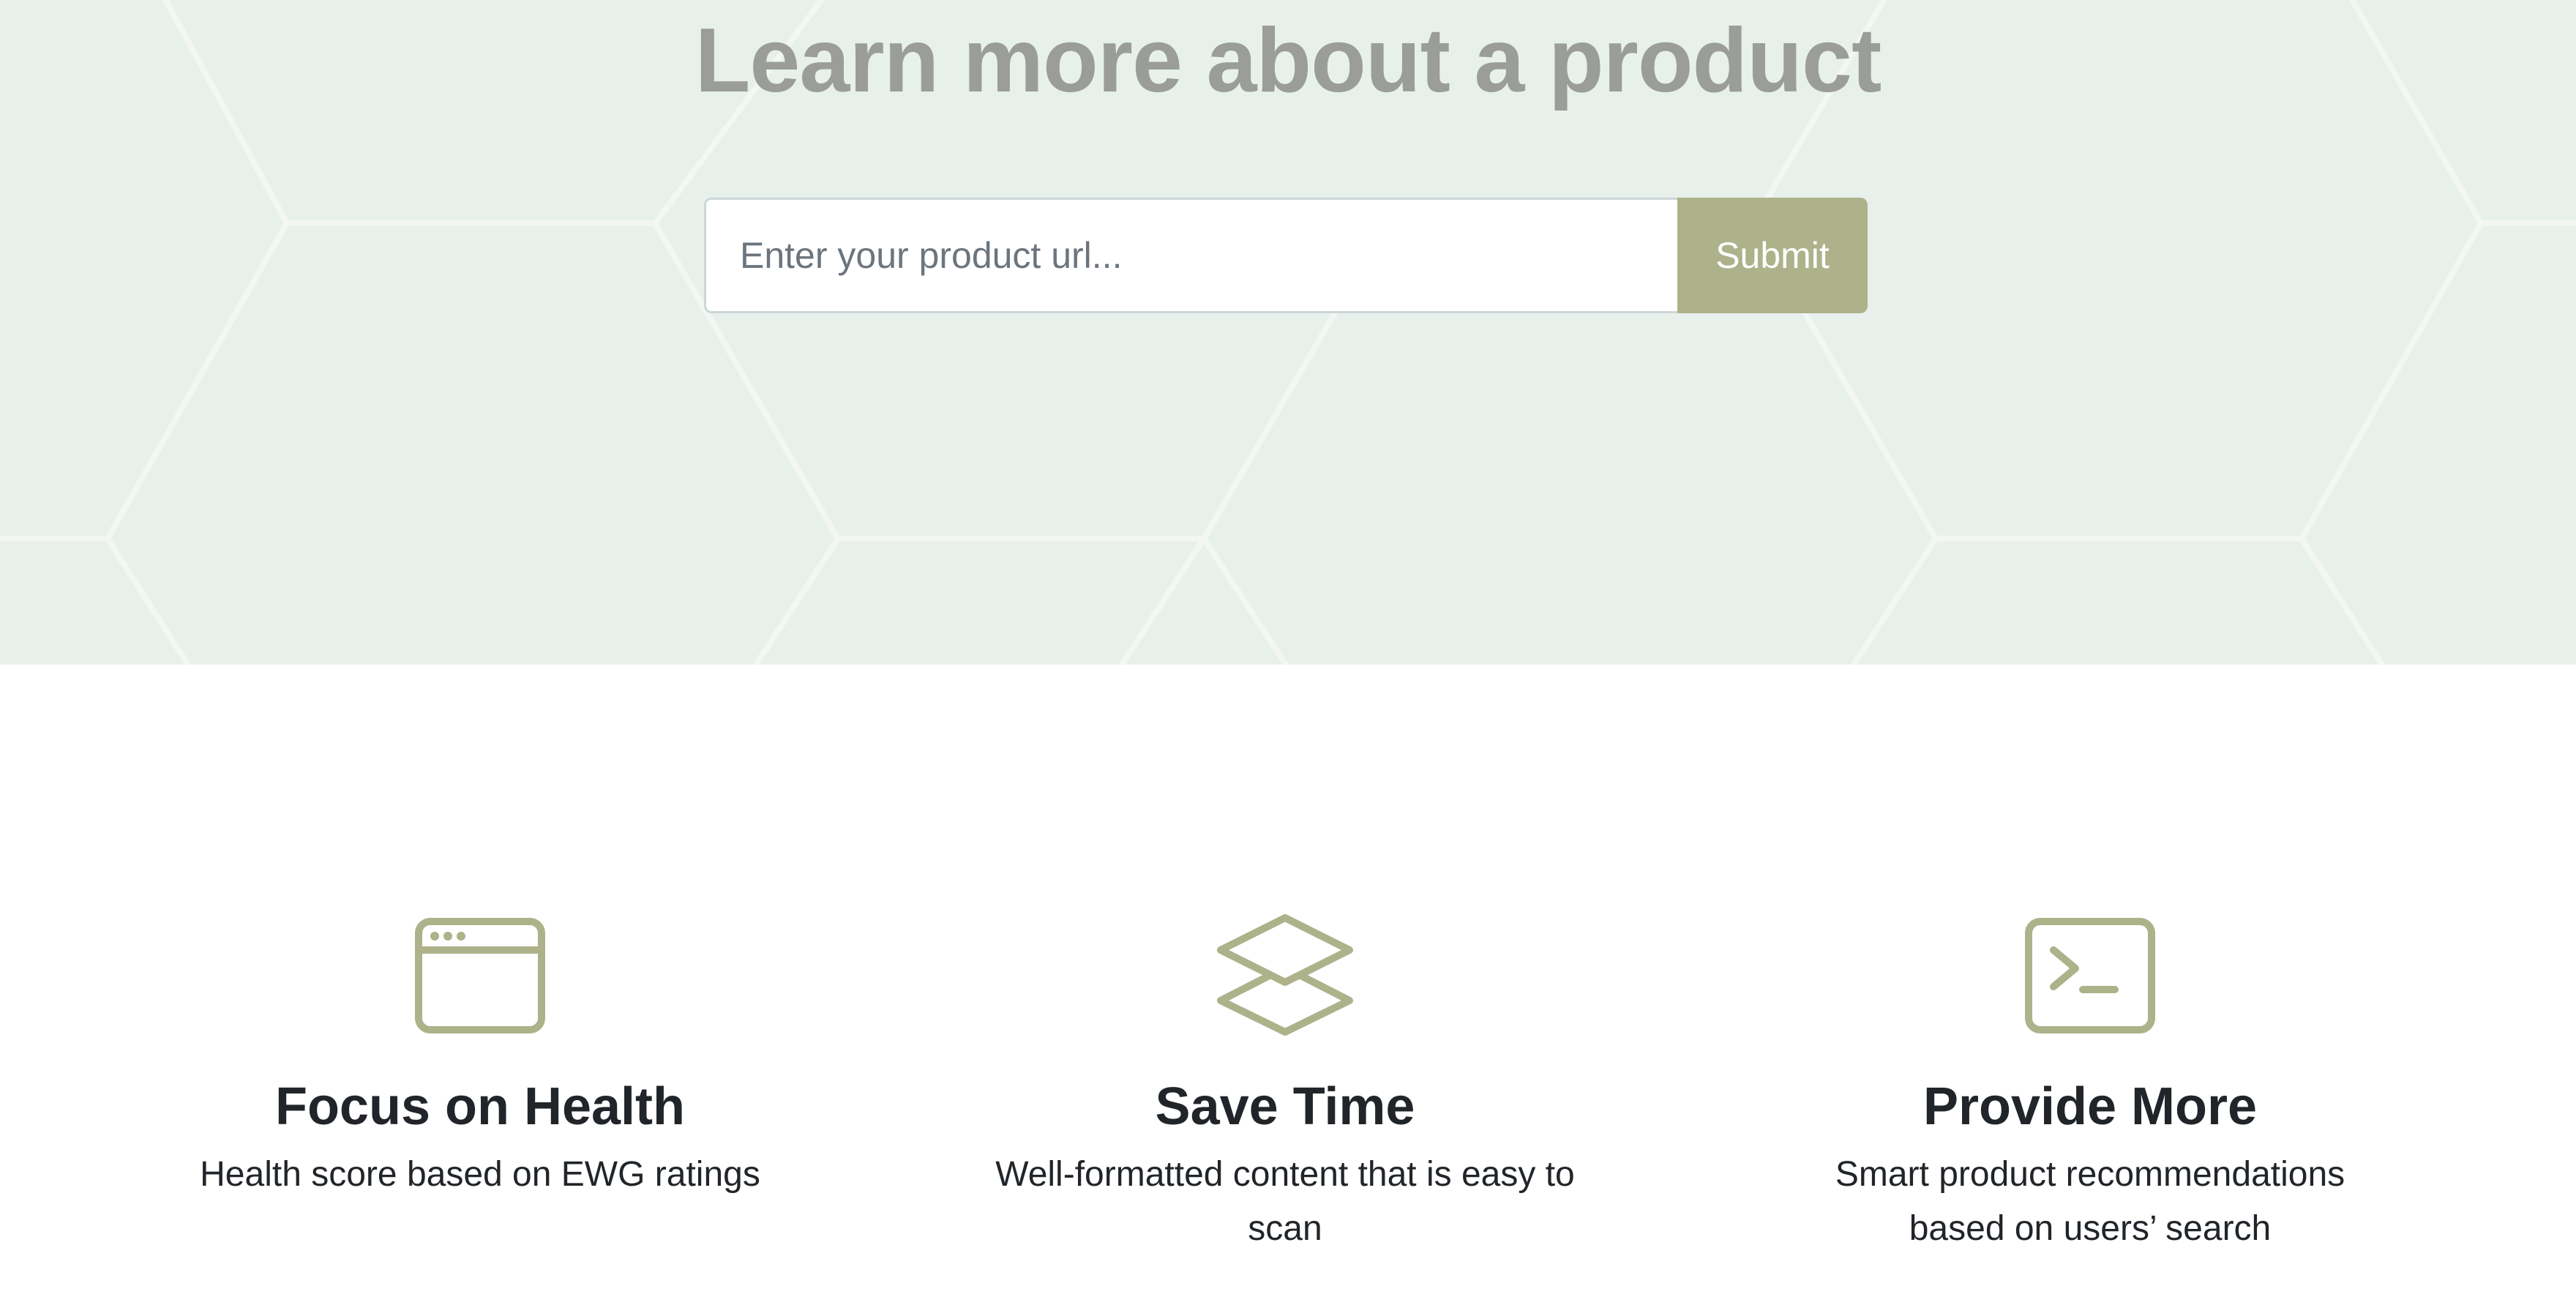  I want to click on page-title: Learn more about a product, so click(1288, 60).